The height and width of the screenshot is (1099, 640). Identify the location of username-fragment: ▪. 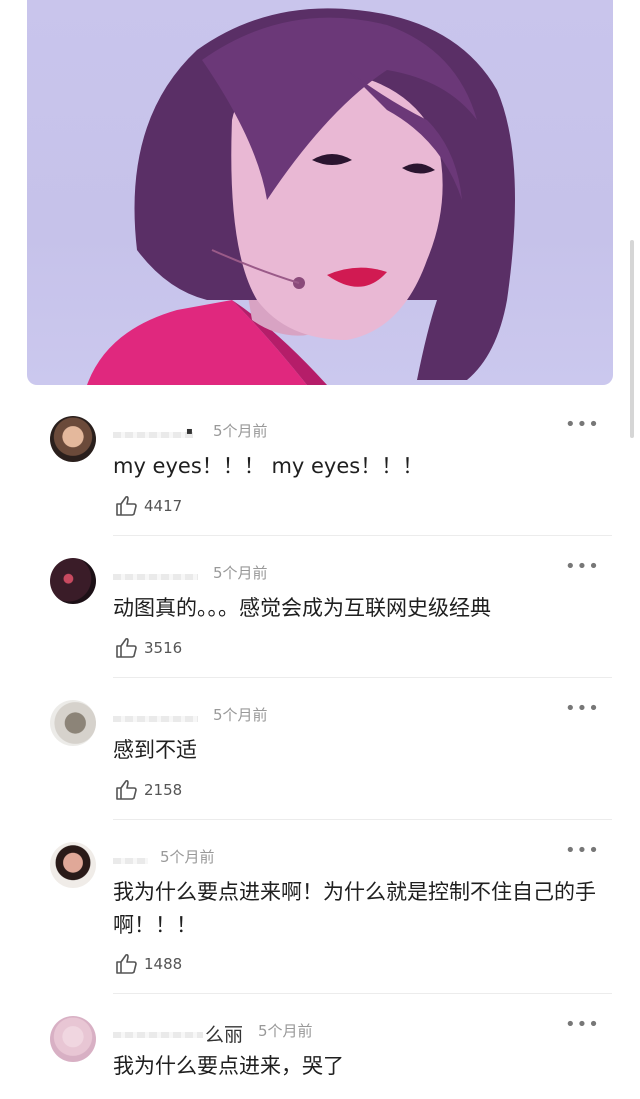
(189, 431).